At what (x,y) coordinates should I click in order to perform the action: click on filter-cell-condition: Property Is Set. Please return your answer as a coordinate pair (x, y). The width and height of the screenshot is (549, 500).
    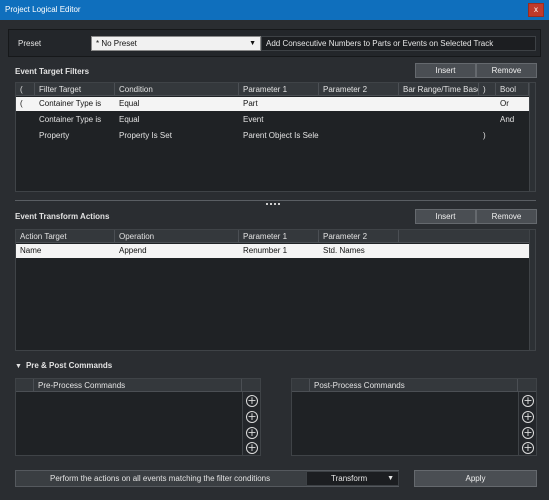
    Looking at the image, I should click on (177, 136).